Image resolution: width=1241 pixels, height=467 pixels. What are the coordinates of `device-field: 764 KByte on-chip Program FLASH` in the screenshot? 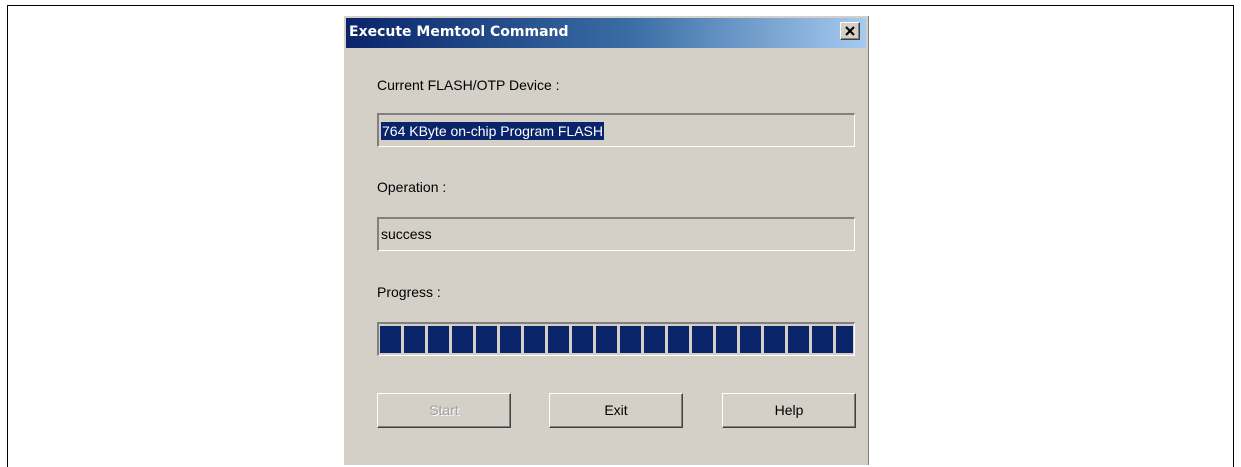 It's located at (616, 130).